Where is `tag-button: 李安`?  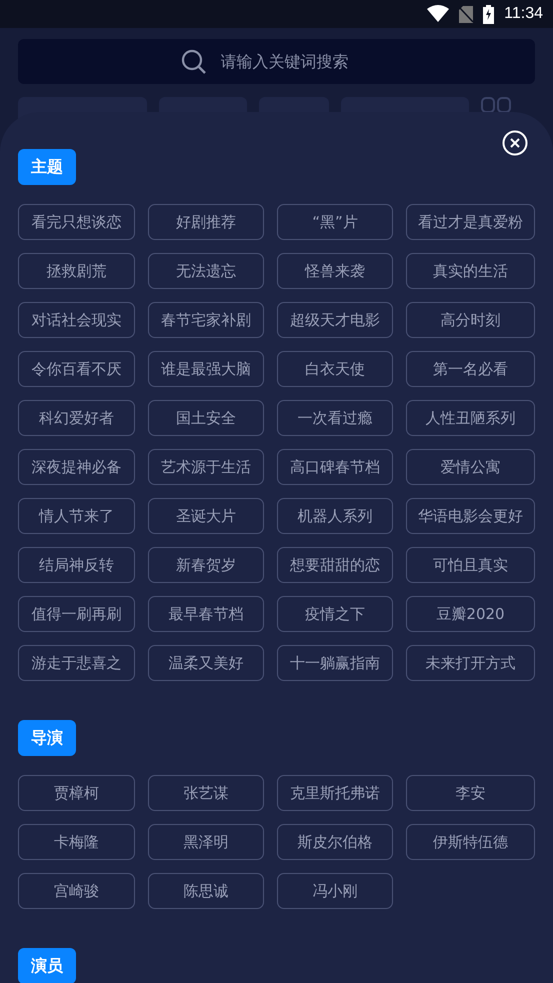 tag-button: 李安 is located at coordinates (470, 793).